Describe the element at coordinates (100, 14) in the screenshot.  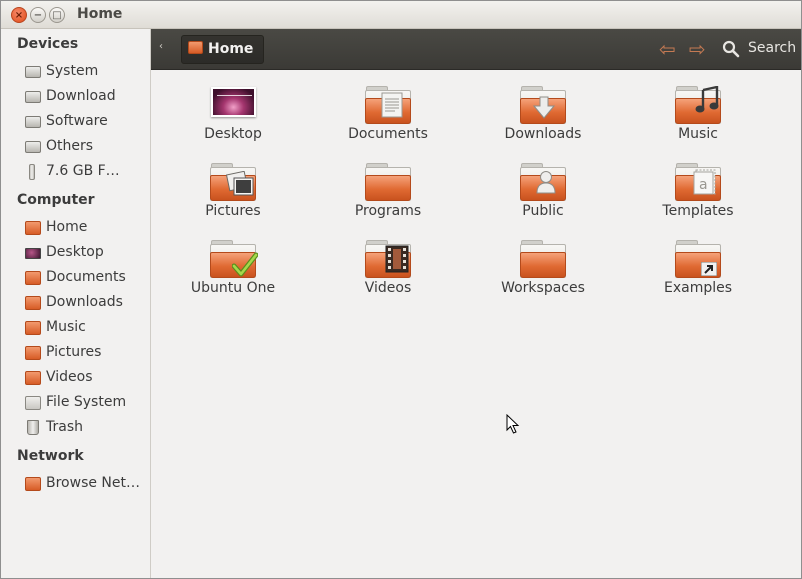
I see `window-title: Home` at that location.